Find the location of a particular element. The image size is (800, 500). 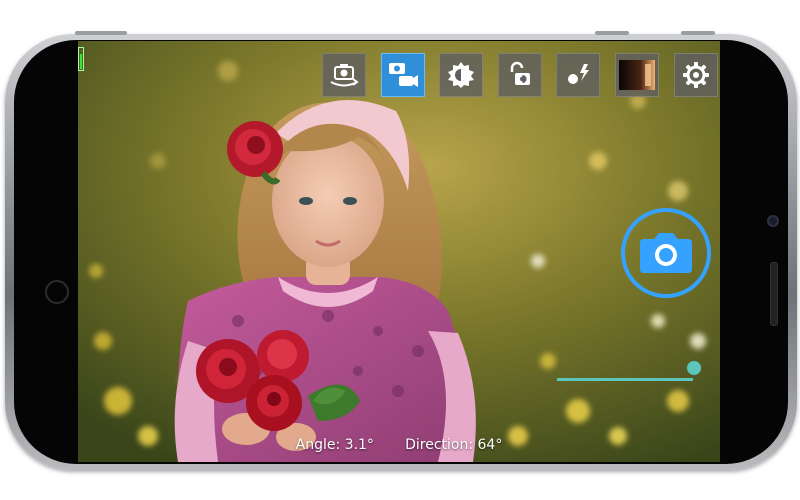

gallery-thumbnail-icon is located at coordinates (637, 75).